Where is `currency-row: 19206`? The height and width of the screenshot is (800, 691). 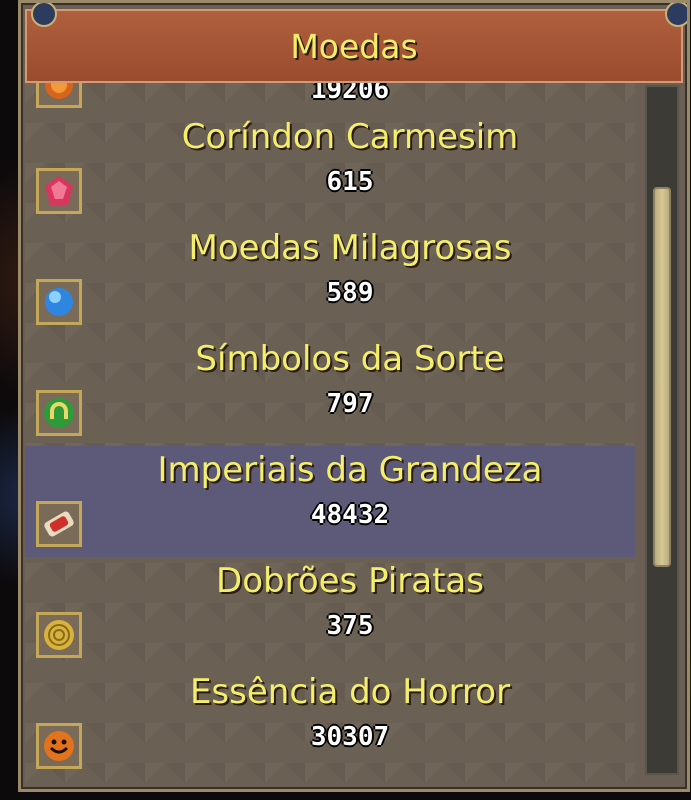
currency-row: 19206 is located at coordinates (330, 98).